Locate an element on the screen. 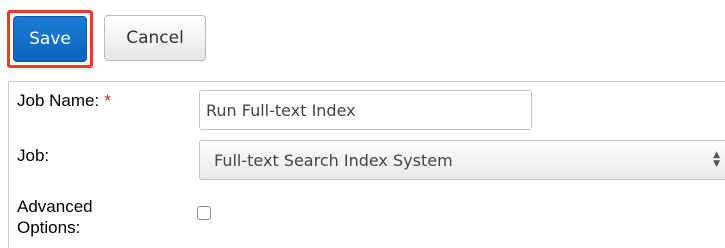 The height and width of the screenshot is (248, 725). job-select: Full-text Search Index System ▲ ▼ is located at coordinates (462, 160).